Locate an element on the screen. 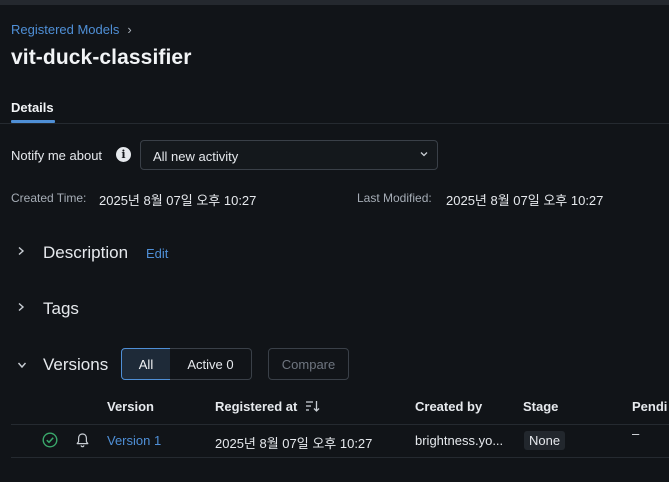 This screenshot has width=669, height=482. sort-icon is located at coordinates (312, 406).